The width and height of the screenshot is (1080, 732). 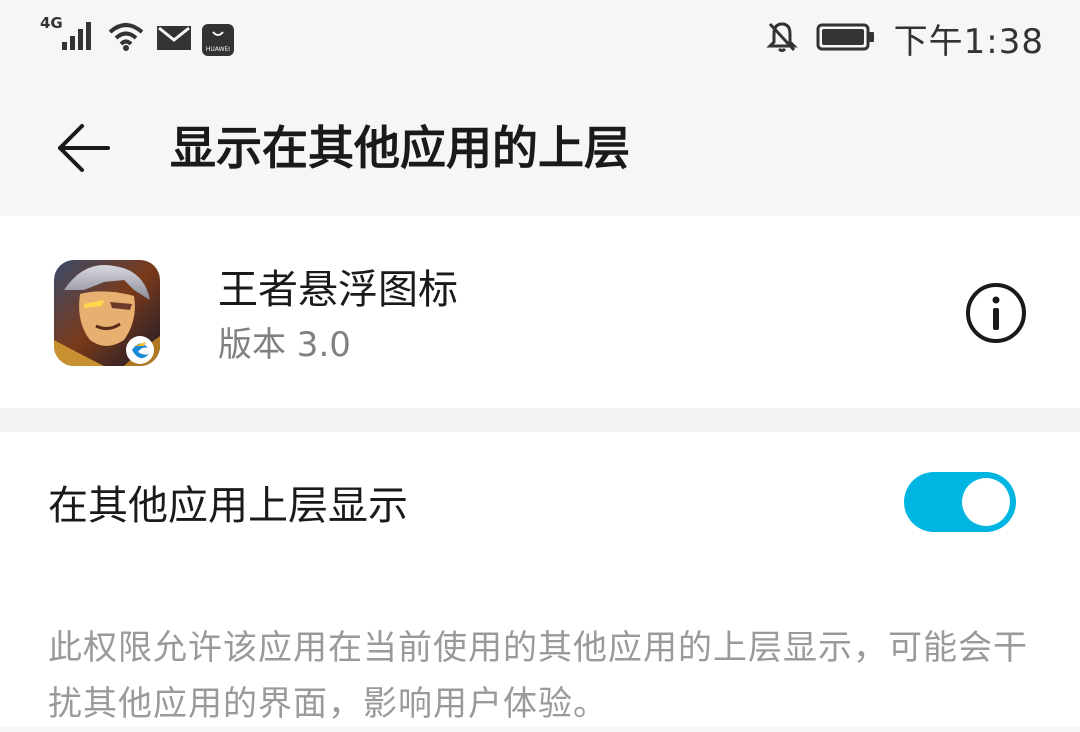 I want to click on section-divider, so click(x=540, y=420).